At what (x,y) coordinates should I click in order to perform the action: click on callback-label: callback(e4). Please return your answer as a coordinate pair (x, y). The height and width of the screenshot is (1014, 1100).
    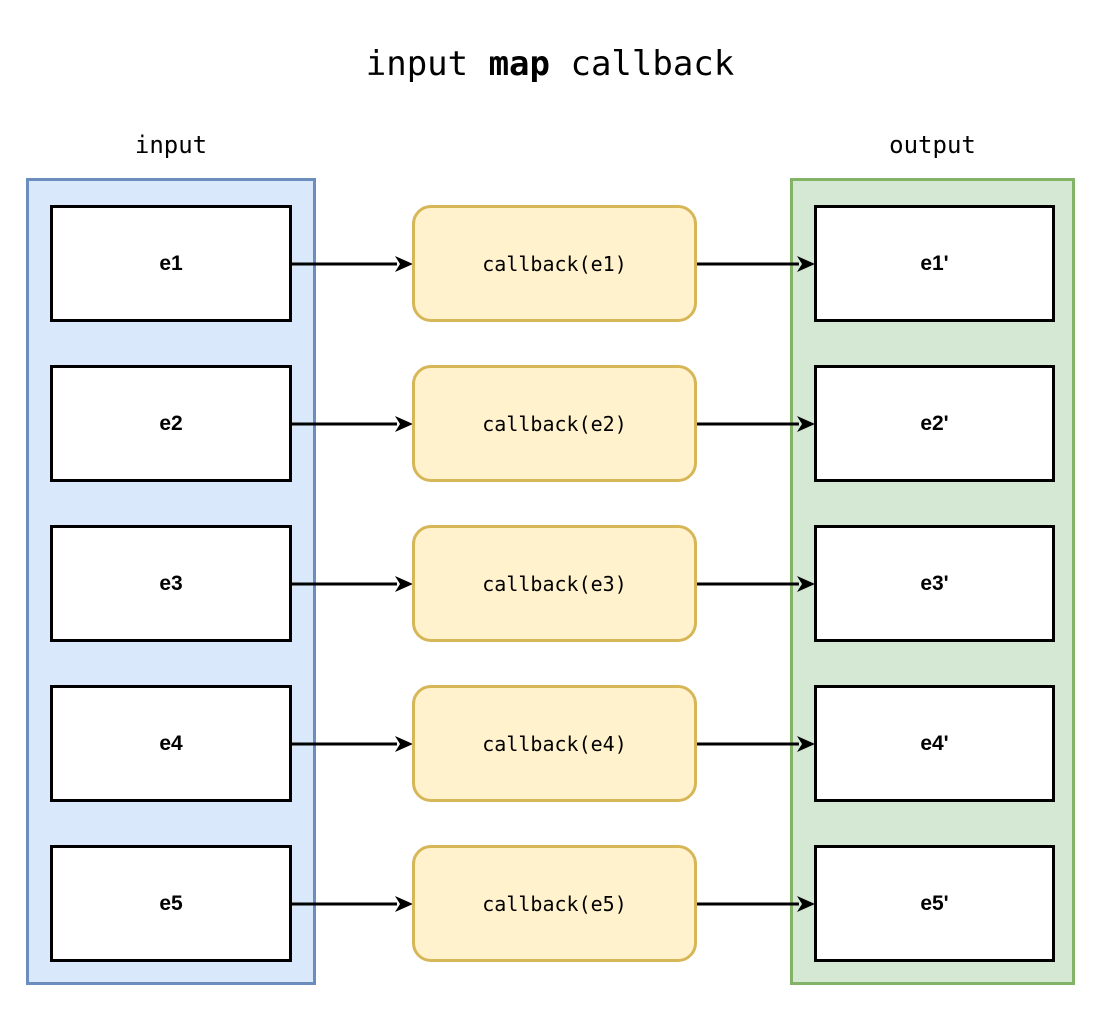
    Looking at the image, I should click on (554, 743).